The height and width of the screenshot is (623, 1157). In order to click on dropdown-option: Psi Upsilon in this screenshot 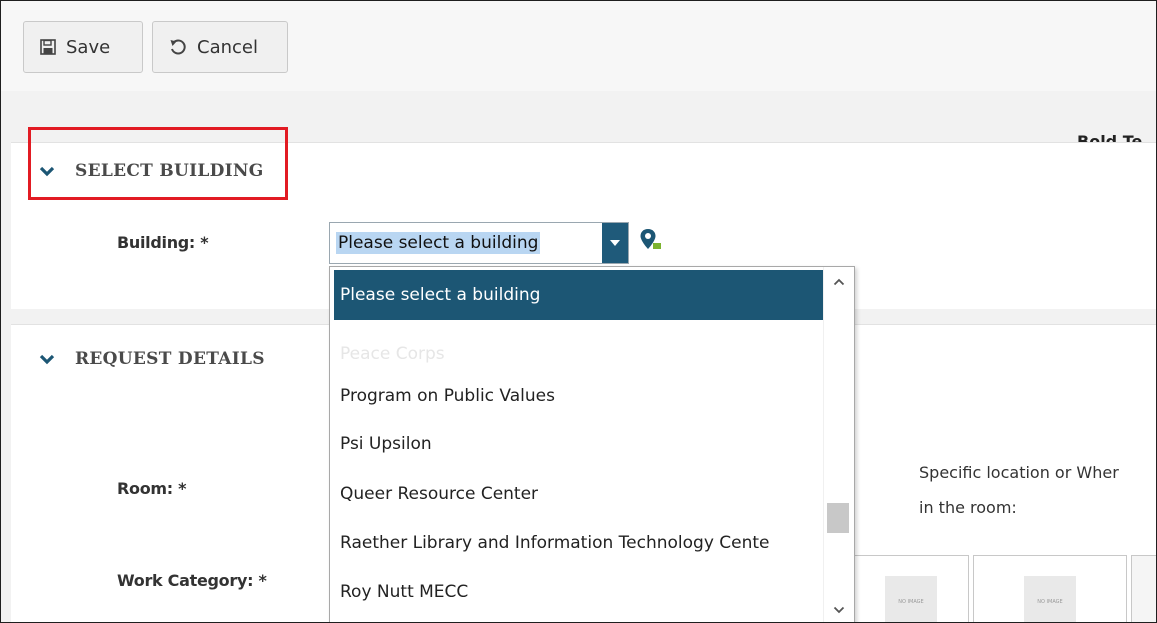, I will do `click(580, 444)`.